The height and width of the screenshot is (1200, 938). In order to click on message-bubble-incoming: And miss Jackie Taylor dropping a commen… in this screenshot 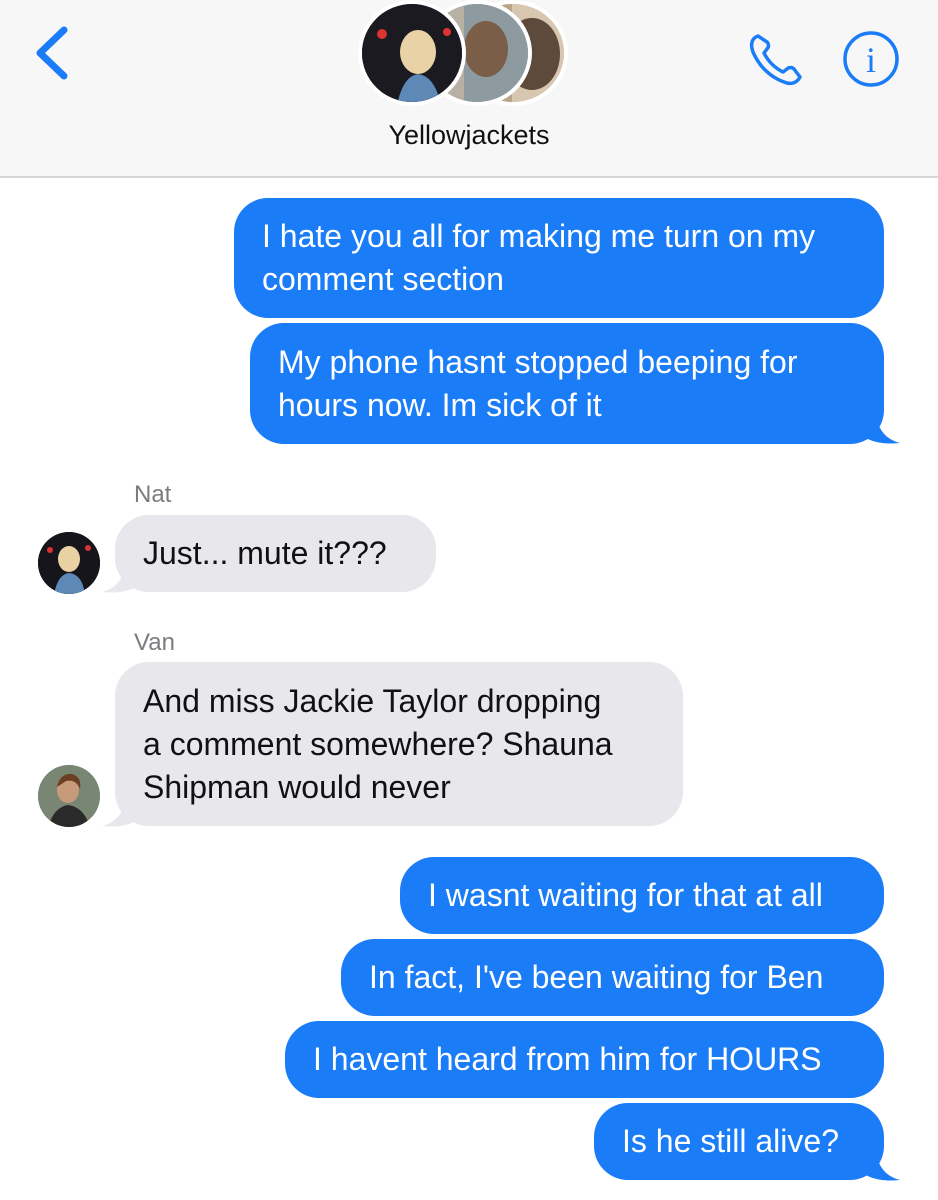, I will do `click(399, 744)`.